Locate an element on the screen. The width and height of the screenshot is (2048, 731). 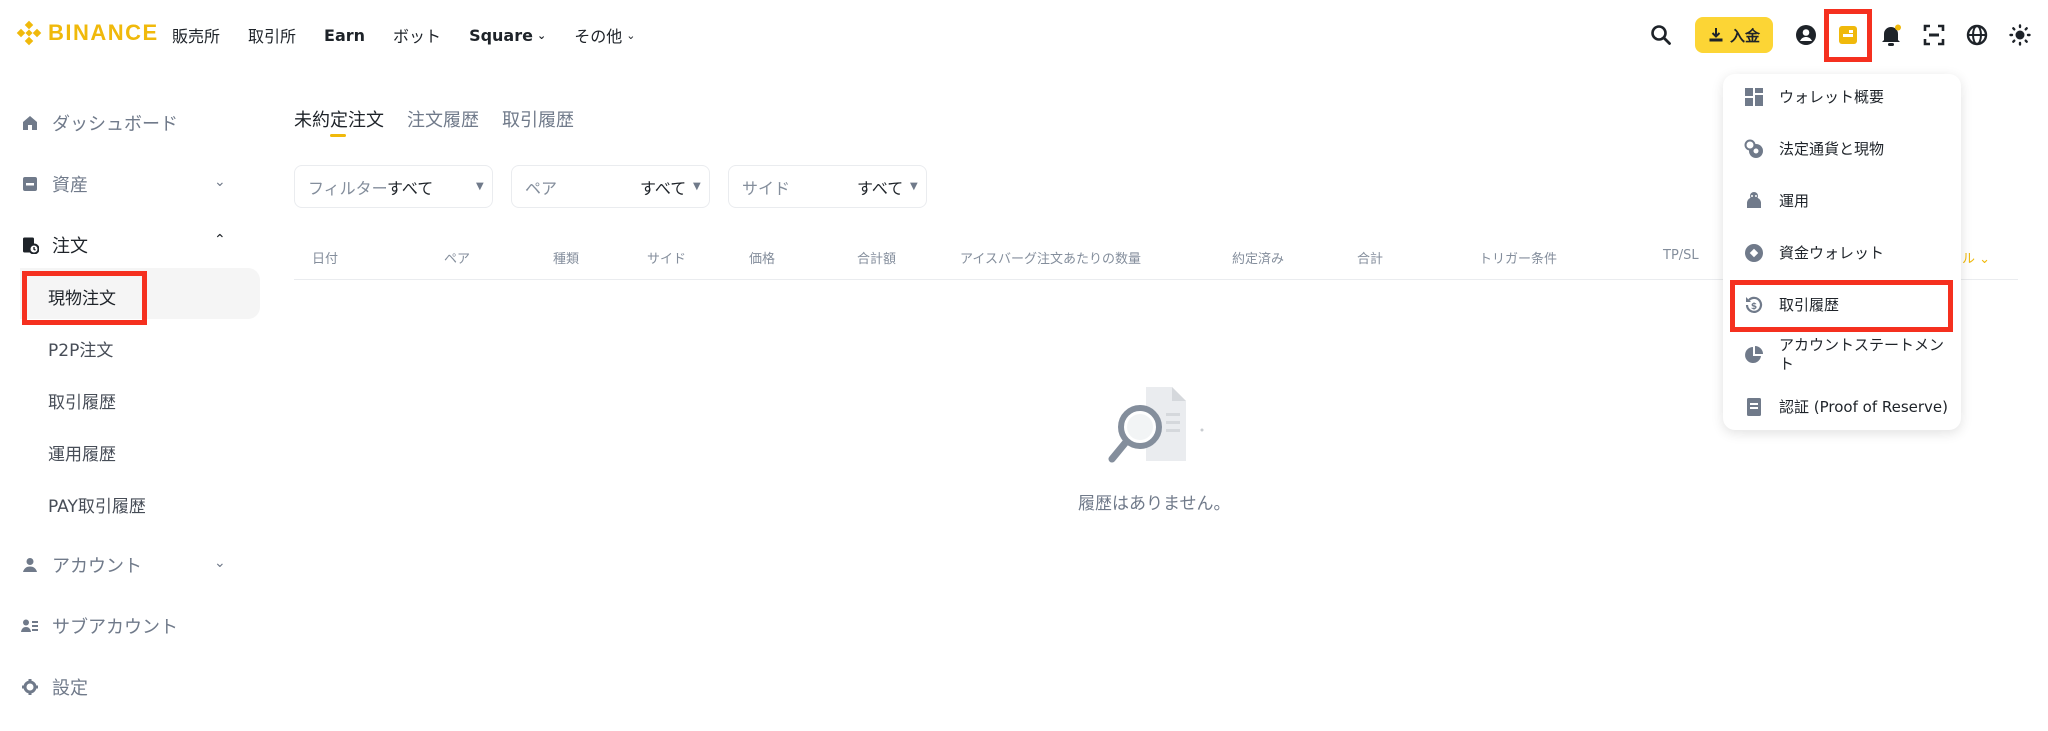
fiat-spot-icon is located at coordinates (1754, 149).